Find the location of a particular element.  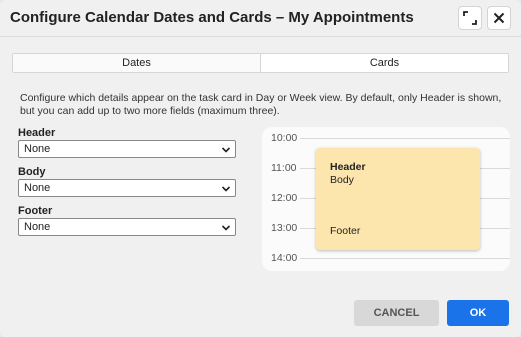

card-body-text: Body is located at coordinates (342, 180).